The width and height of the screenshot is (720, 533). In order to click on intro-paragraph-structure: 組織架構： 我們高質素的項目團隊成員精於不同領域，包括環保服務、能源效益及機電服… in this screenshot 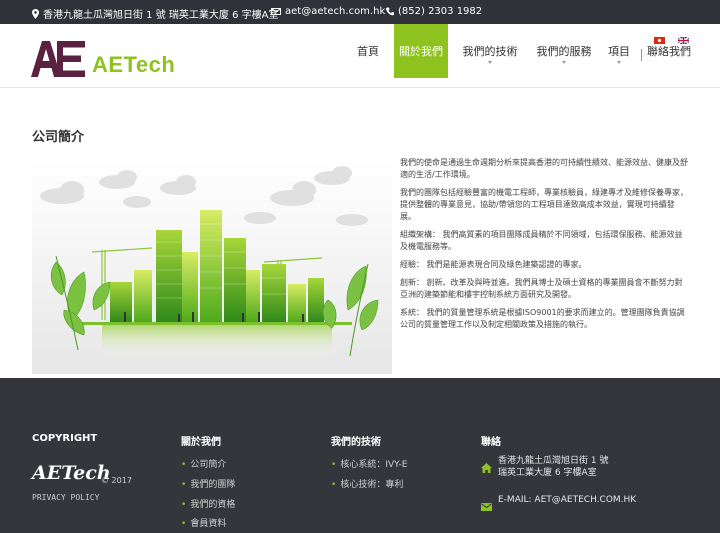, I will do `click(541, 240)`.